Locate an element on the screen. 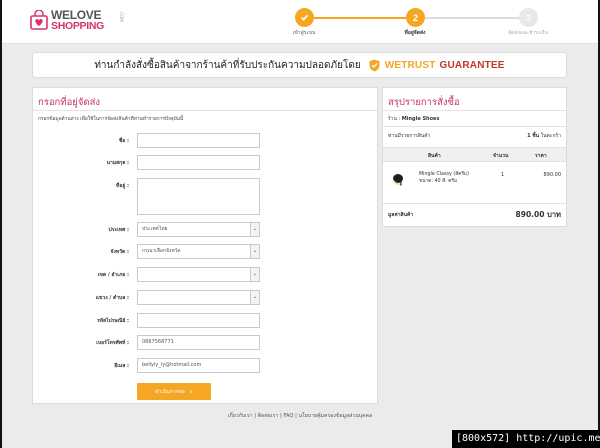 The height and width of the screenshot is (448, 600). step-2-label: ที่อยู่จัดส่ง is located at coordinates (415, 33).